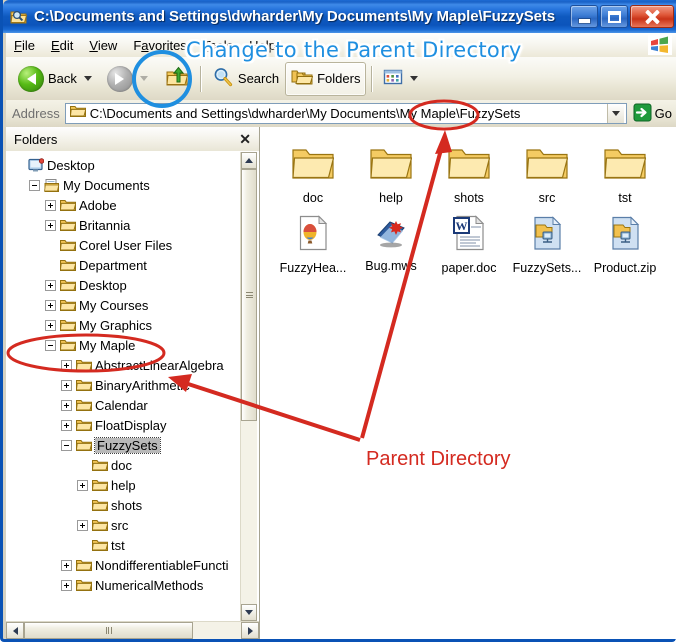 Image resolution: width=676 pixels, height=642 pixels. What do you see at coordinates (614, 16) in the screenshot?
I see `maximize-button` at bounding box center [614, 16].